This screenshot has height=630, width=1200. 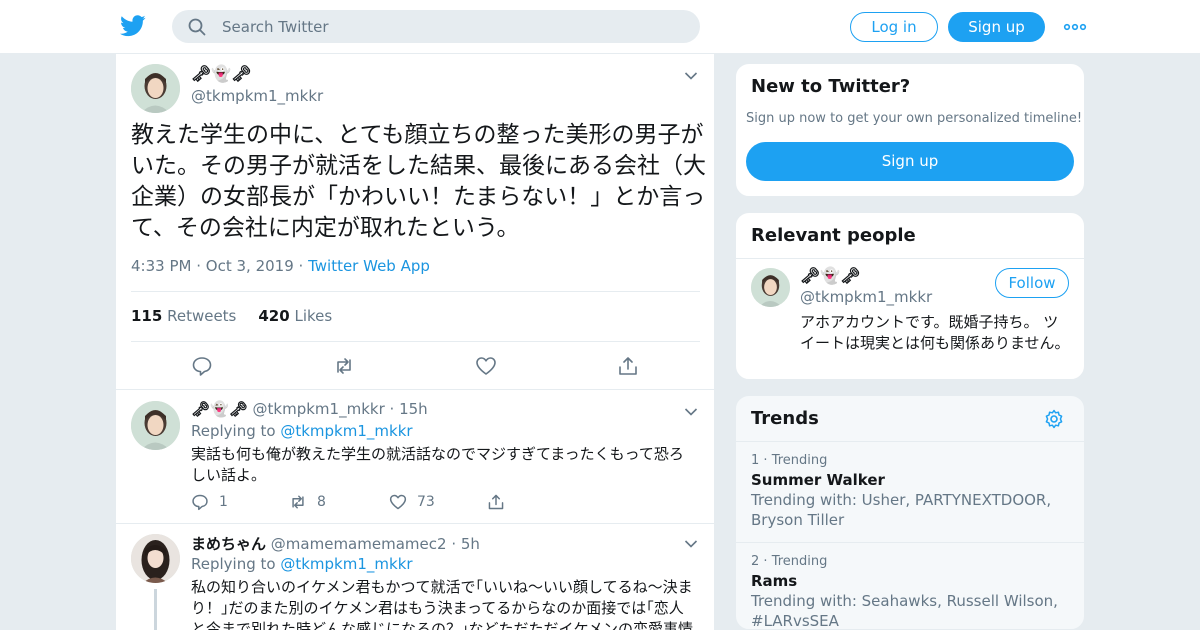 I want to click on login-button: Log in, so click(x=894, y=27).